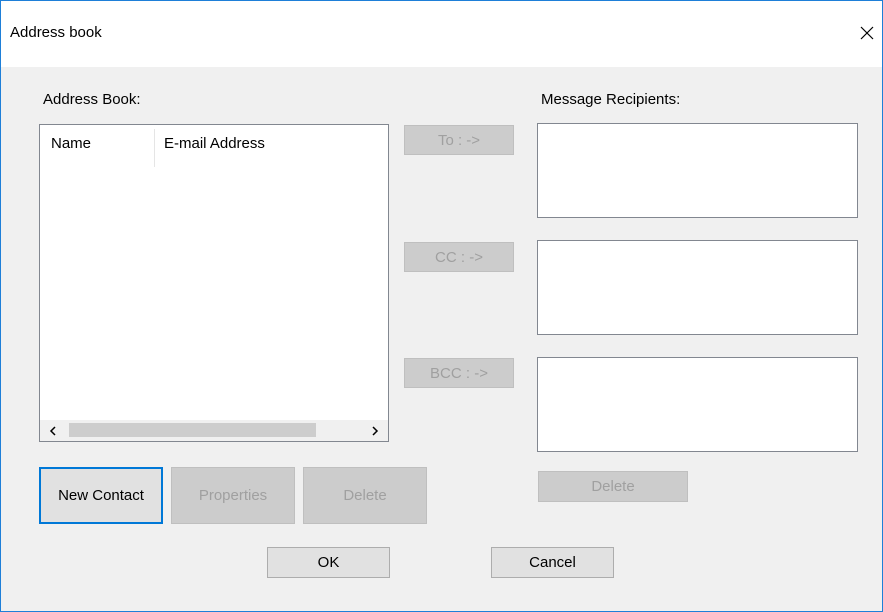 The width and height of the screenshot is (883, 612). Describe the element at coordinates (697, 287) in the screenshot. I see `cc-recipients-list` at that location.